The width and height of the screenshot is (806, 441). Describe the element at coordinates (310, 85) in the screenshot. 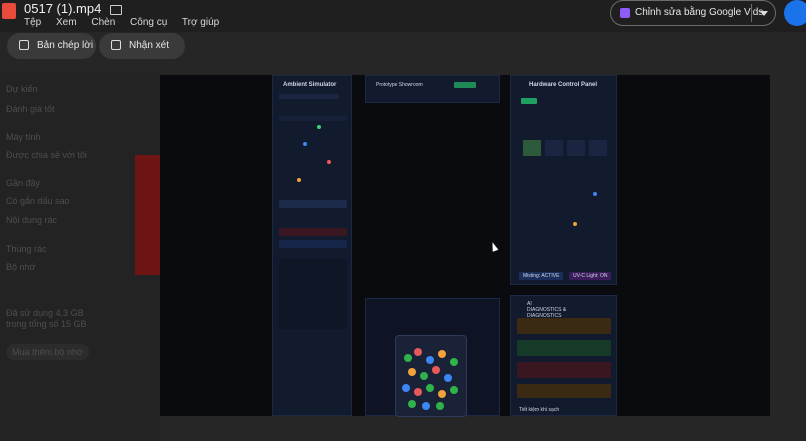

I see `ambient-simulator-title: Ambient Simulator` at that location.